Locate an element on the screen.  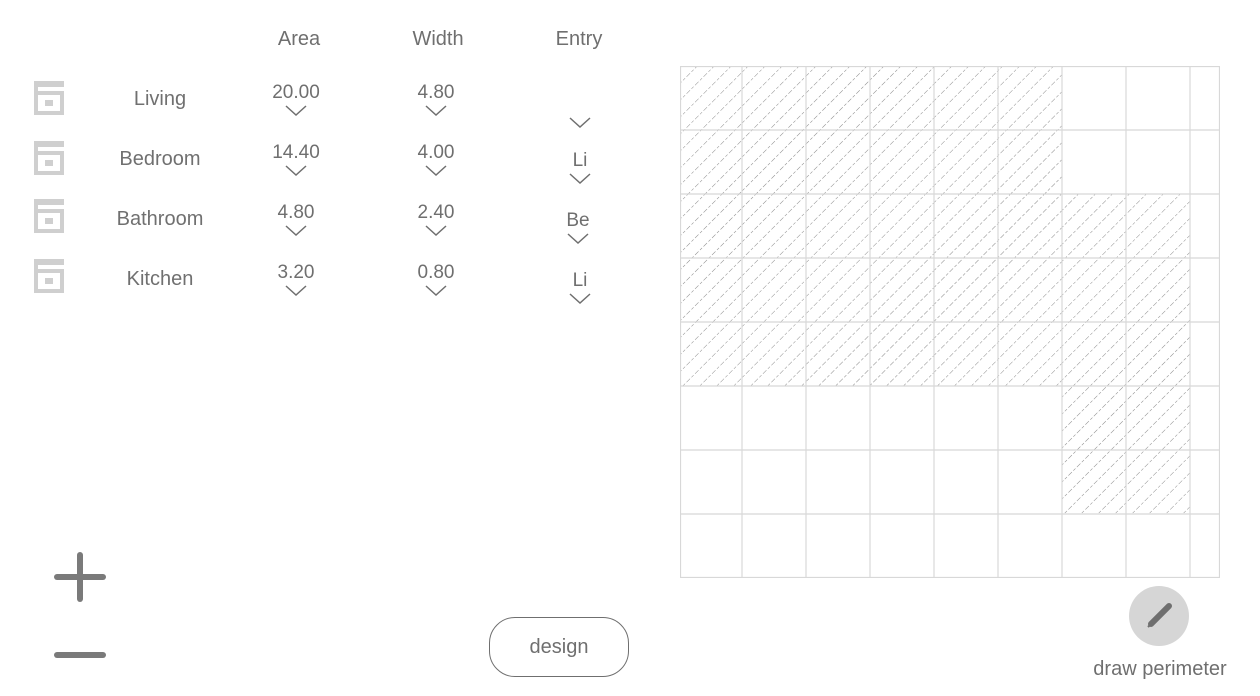
area-select: 4.80 is located at coordinates (296, 220).